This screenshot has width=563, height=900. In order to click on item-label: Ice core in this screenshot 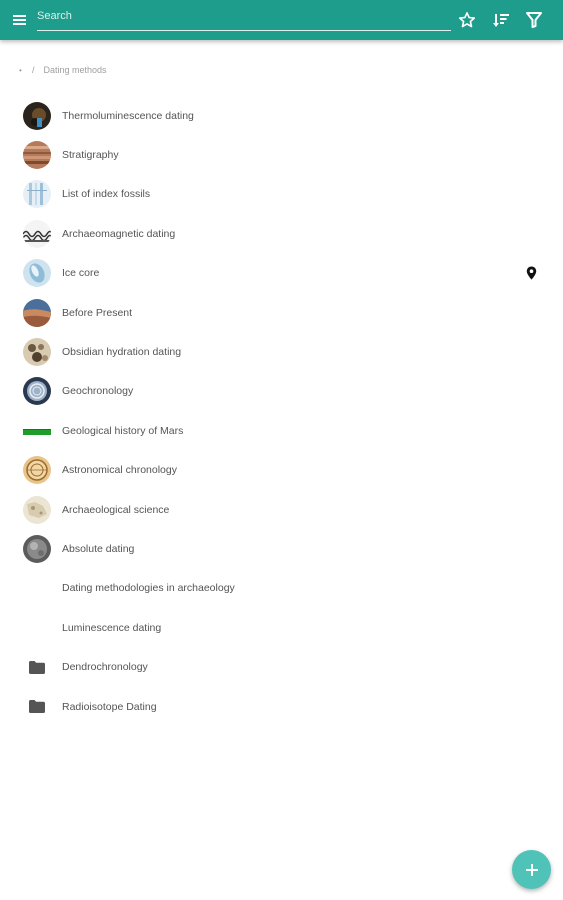, I will do `click(81, 273)`.